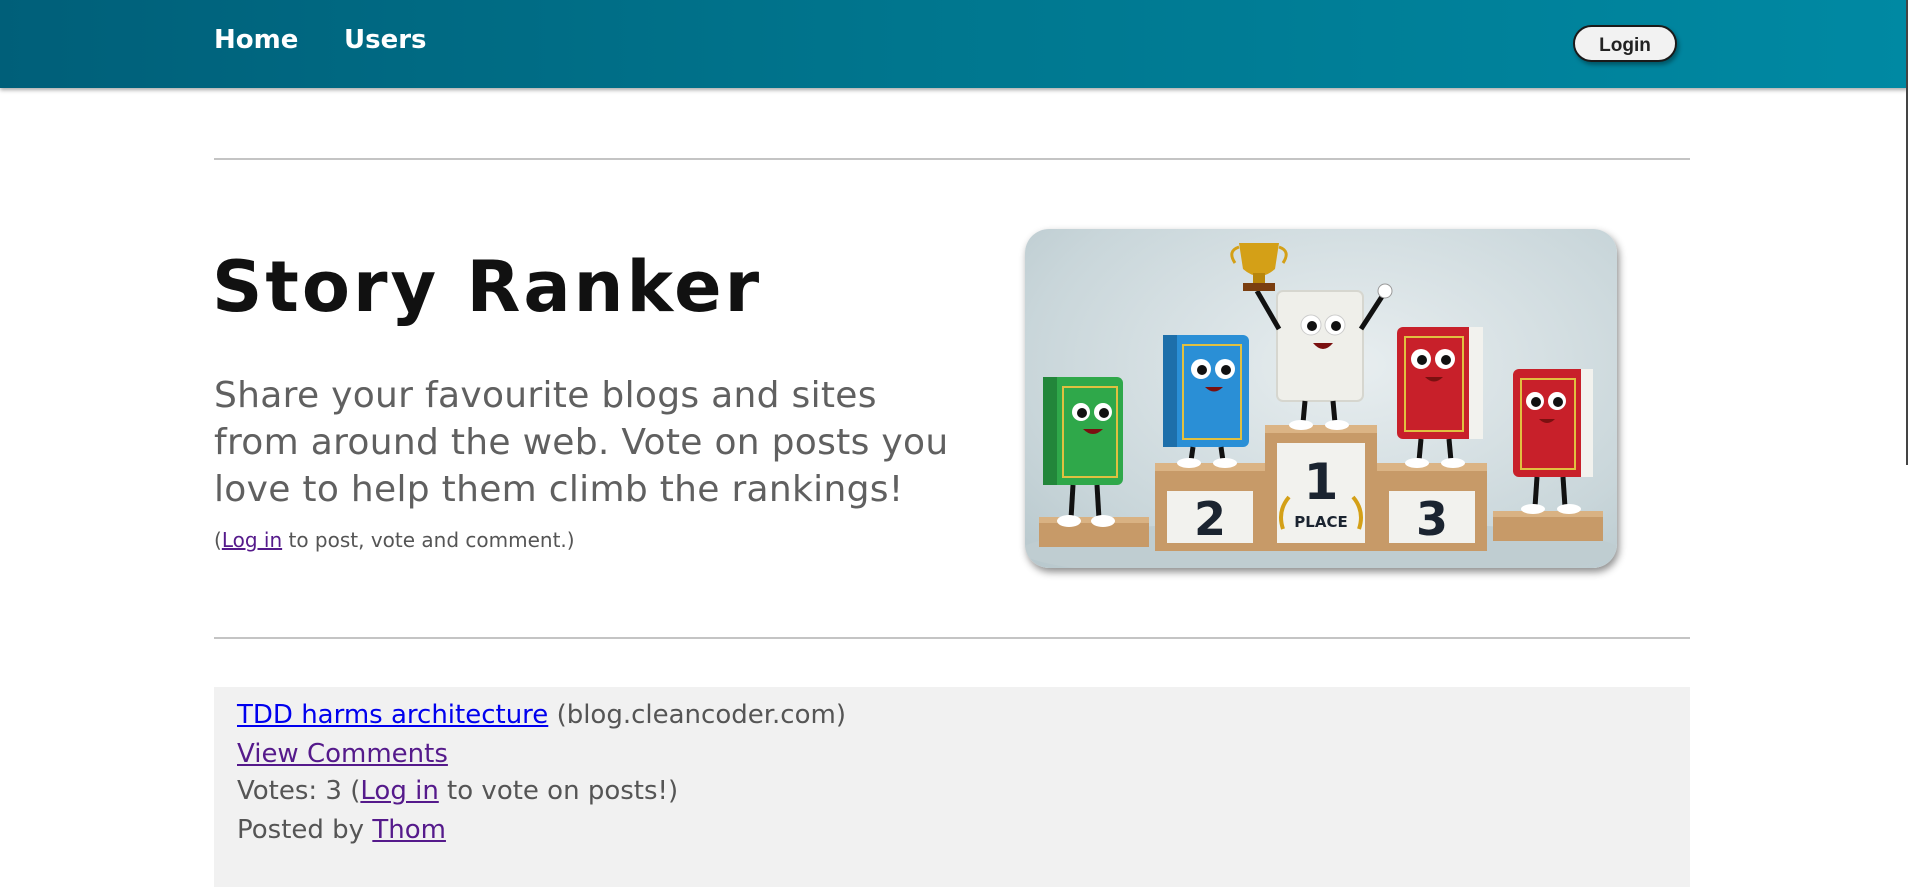 This screenshot has height=887, width=1908. I want to click on votes-suffix: to vote on posts!), so click(558, 791).